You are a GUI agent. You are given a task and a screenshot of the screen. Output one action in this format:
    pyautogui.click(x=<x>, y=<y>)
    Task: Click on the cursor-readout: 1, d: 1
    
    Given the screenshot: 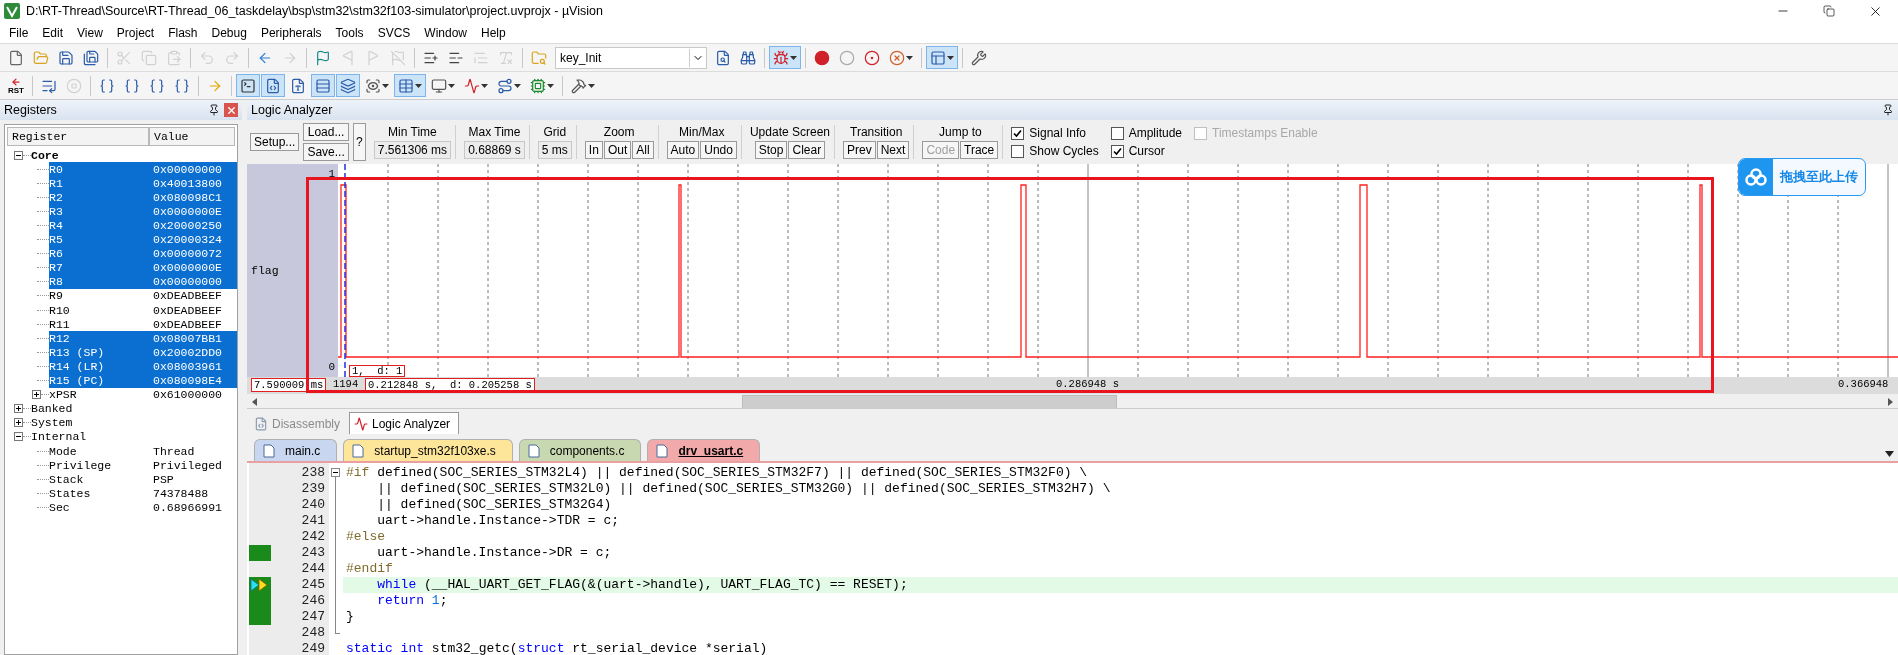 What is the action you would take?
    pyautogui.click(x=377, y=371)
    